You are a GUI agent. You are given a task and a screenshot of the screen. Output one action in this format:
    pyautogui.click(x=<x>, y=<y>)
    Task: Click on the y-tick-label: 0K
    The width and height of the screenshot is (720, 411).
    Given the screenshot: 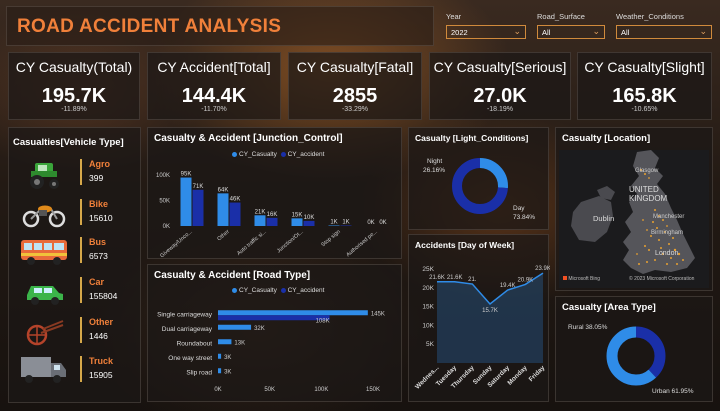 What is the action you would take?
    pyautogui.click(x=166, y=227)
    